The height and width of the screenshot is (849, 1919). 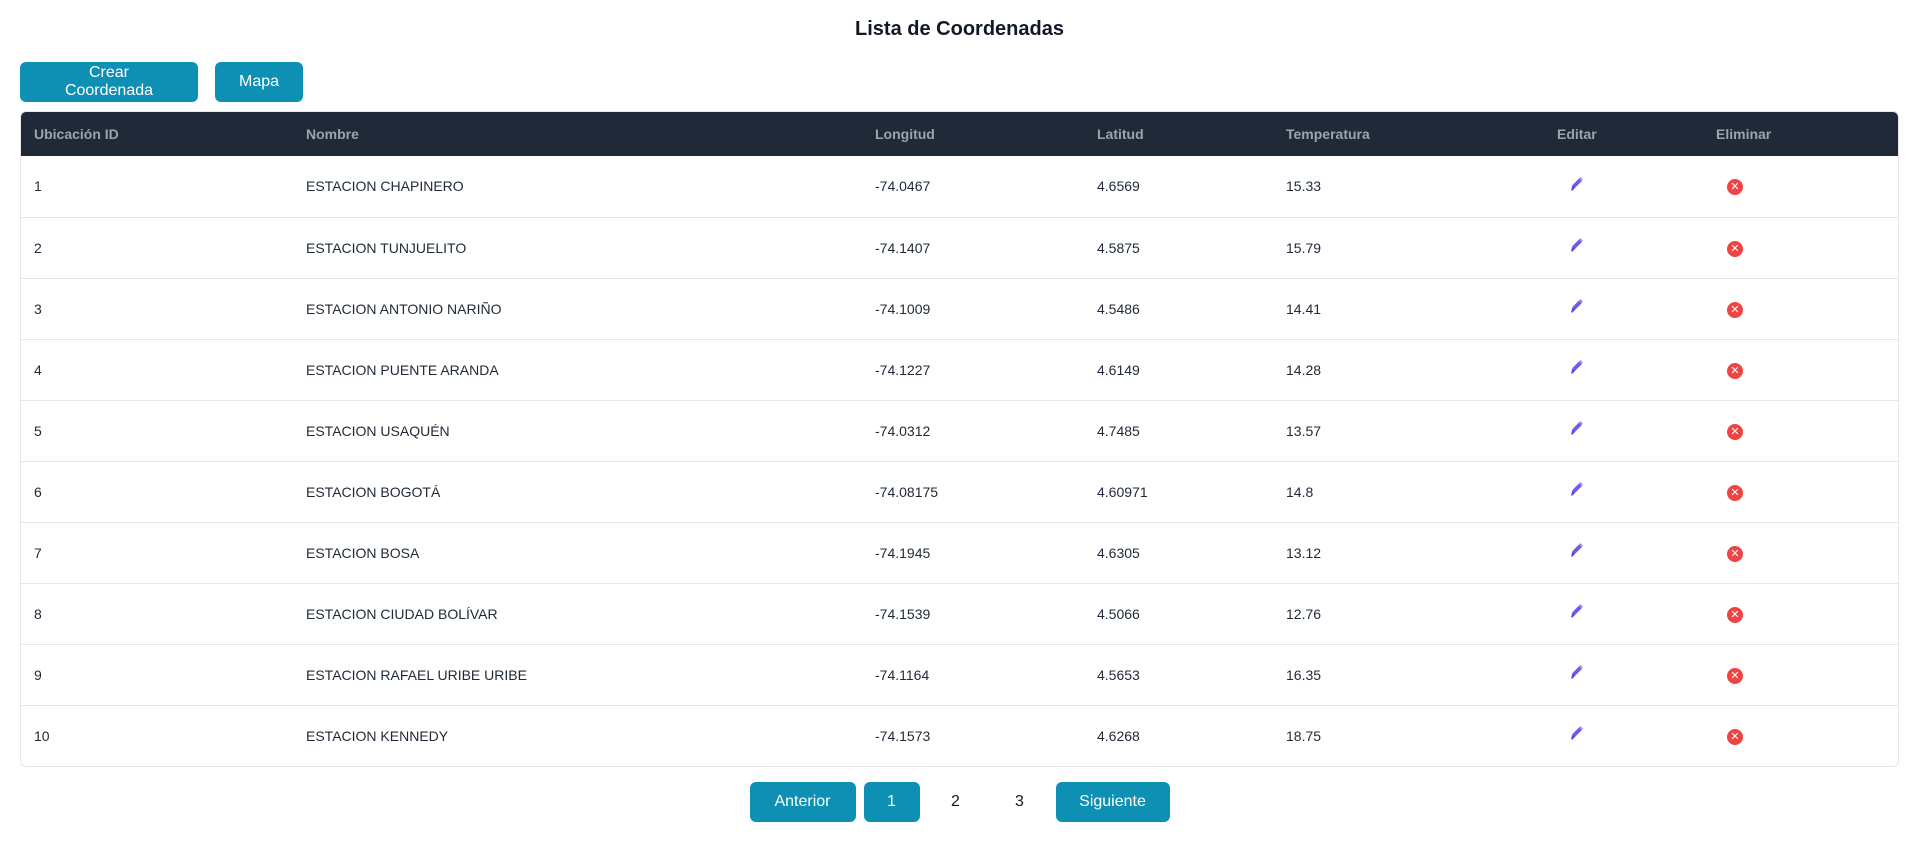 What do you see at coordinates (959, 735) in the screenshot?
I see `table-row: 10 ESTACION KENNEDY -74.1573 4.6268 18.75 ✕` at bounding box center [959, 735].